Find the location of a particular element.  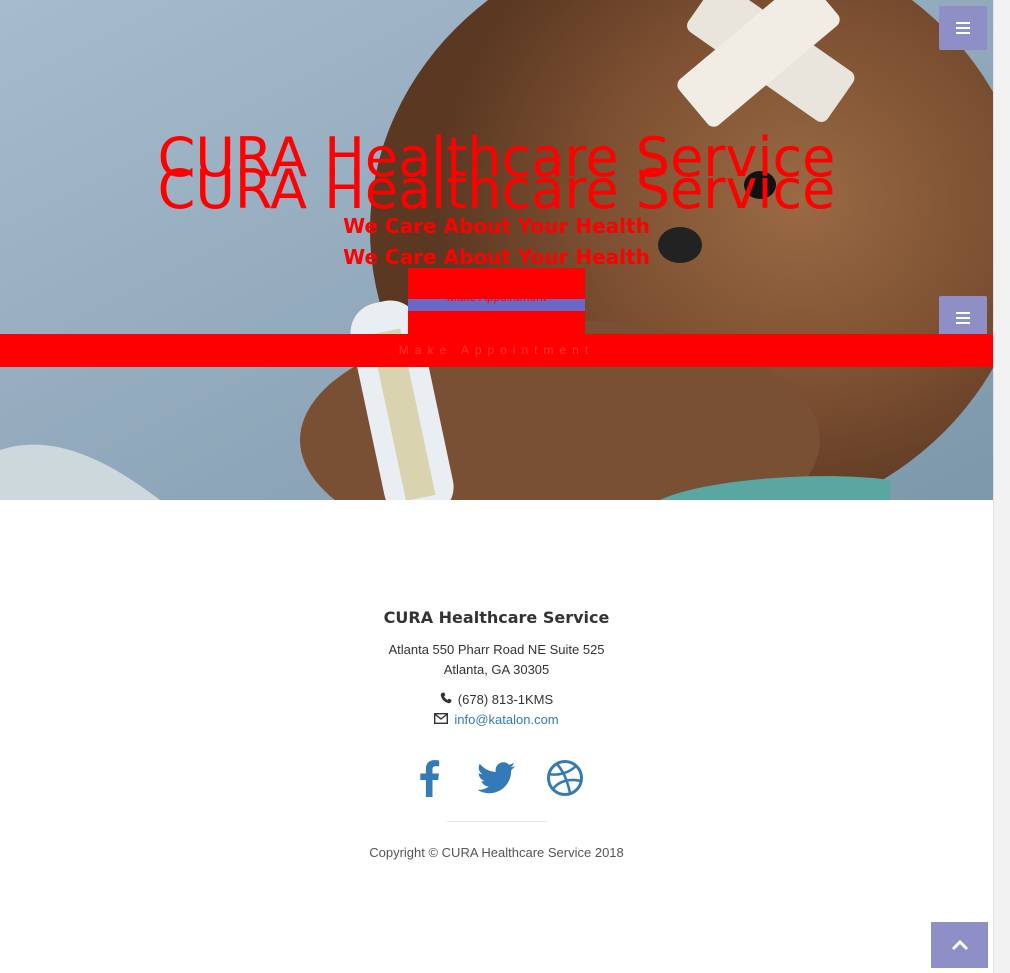

facebook-icon is located at coordinates (429, 778).